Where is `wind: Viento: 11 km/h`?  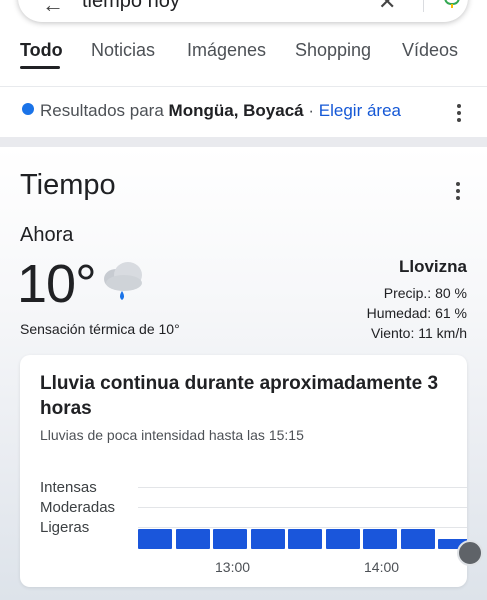 wind: Viento: 11 km/h is located at coordinates (419, 333).